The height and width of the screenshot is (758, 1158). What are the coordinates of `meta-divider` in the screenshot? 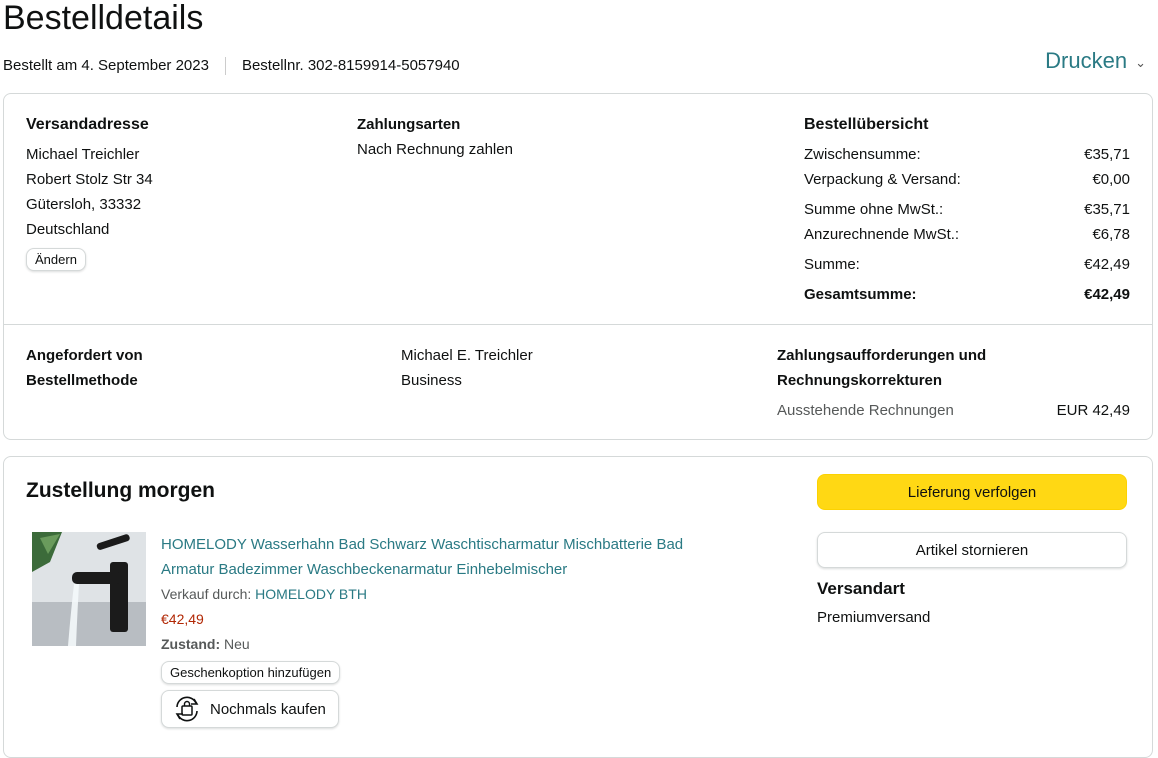 It's located at (225, 66).